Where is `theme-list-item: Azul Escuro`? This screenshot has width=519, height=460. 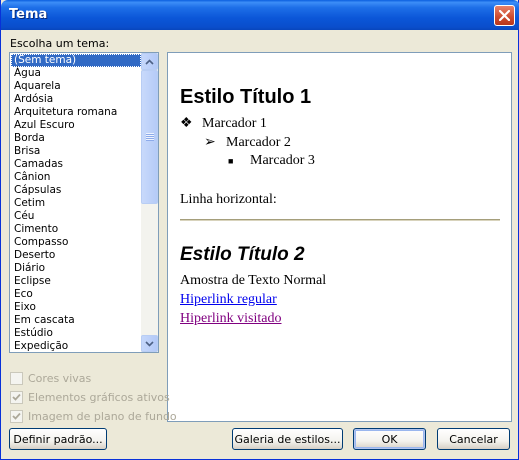
theme-list-item: Azul Escuro is located at coordinates (76, 125).